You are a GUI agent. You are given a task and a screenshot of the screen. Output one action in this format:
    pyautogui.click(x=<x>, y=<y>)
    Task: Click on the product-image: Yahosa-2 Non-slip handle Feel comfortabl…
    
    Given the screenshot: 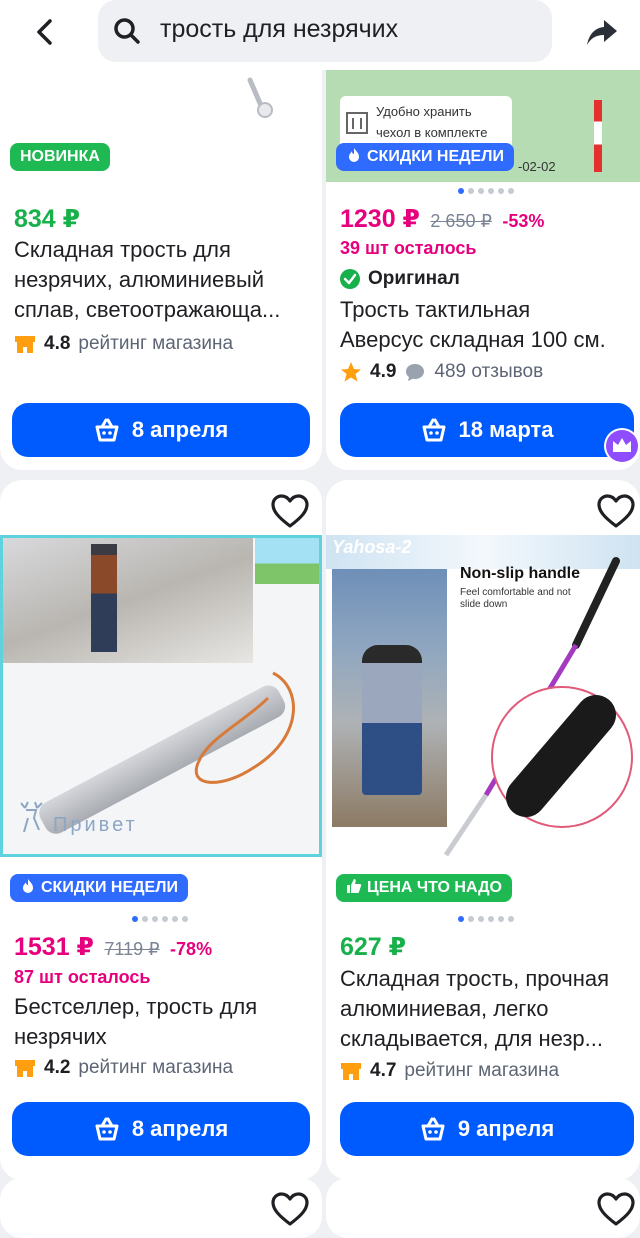 What is the action you would take?
    pyautogui.click(x=483, y=696)
    